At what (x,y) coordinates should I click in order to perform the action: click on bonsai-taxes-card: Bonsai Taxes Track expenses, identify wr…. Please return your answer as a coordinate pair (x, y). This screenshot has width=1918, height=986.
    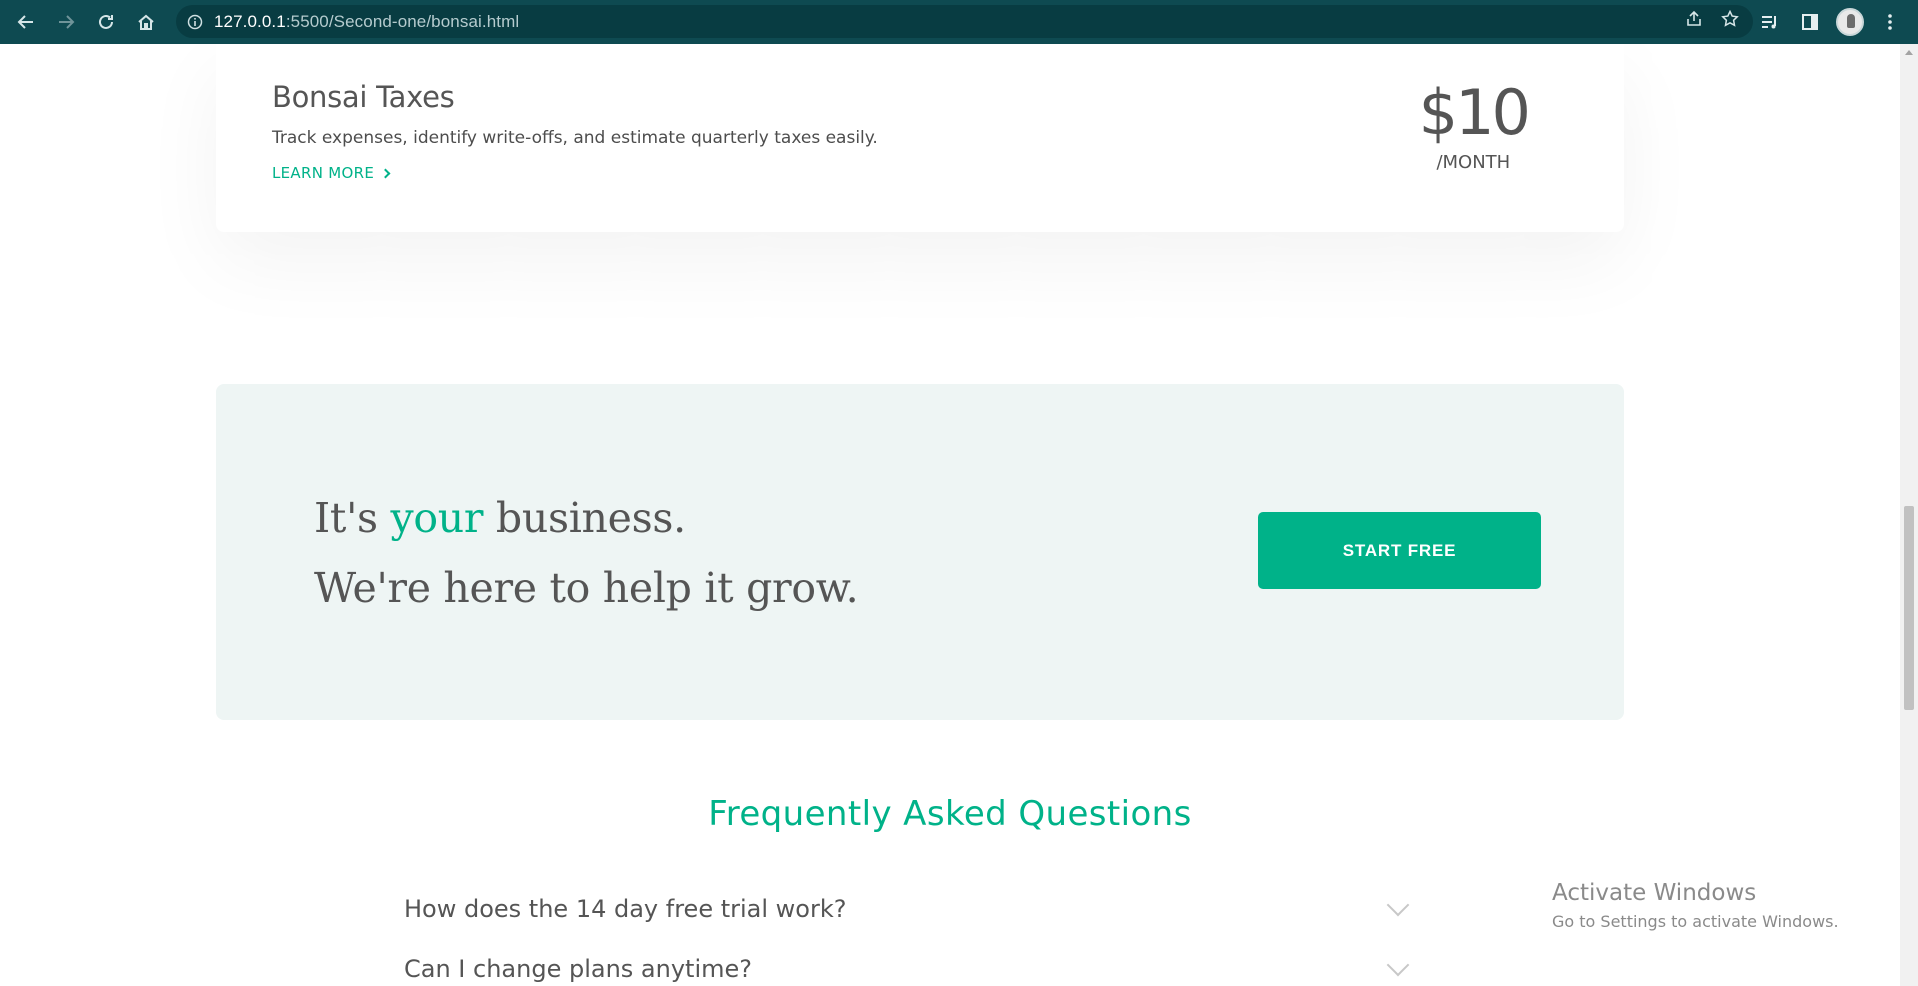
    Looking at the image, I should click on (920, 138).